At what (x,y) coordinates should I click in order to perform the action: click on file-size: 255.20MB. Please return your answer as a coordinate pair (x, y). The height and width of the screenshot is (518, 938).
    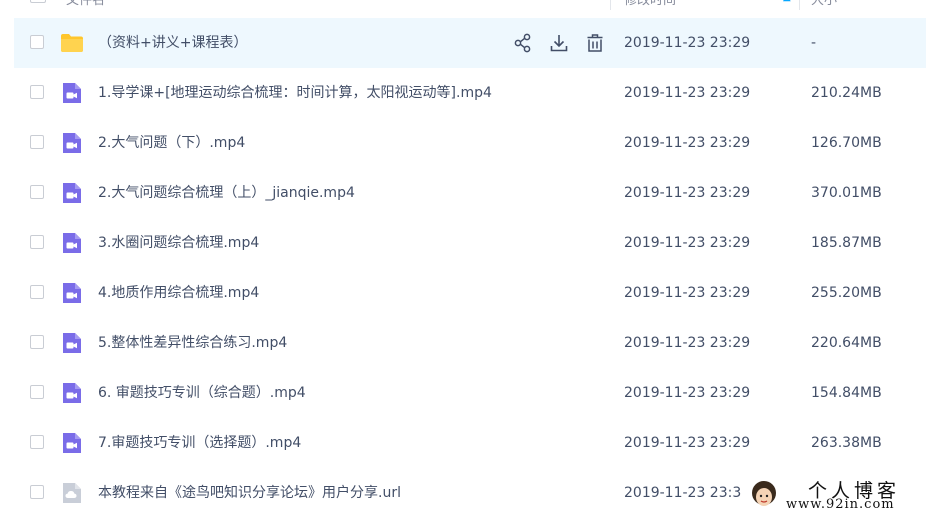
    Looking at the image, I should click on (846, 293).